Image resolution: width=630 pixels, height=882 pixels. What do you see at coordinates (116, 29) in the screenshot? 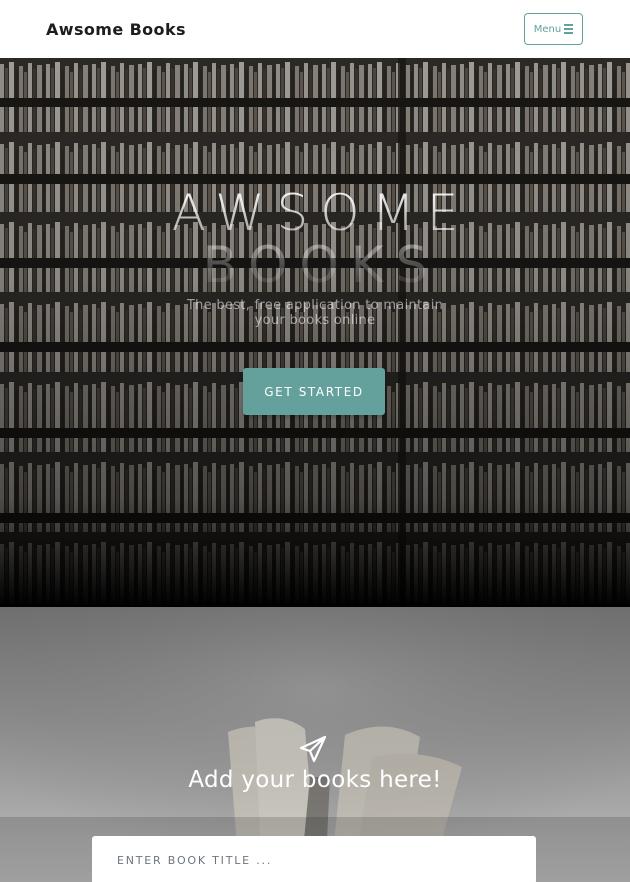
I see `brand-logo: Awsome Books` at bounding box center [116, 29].